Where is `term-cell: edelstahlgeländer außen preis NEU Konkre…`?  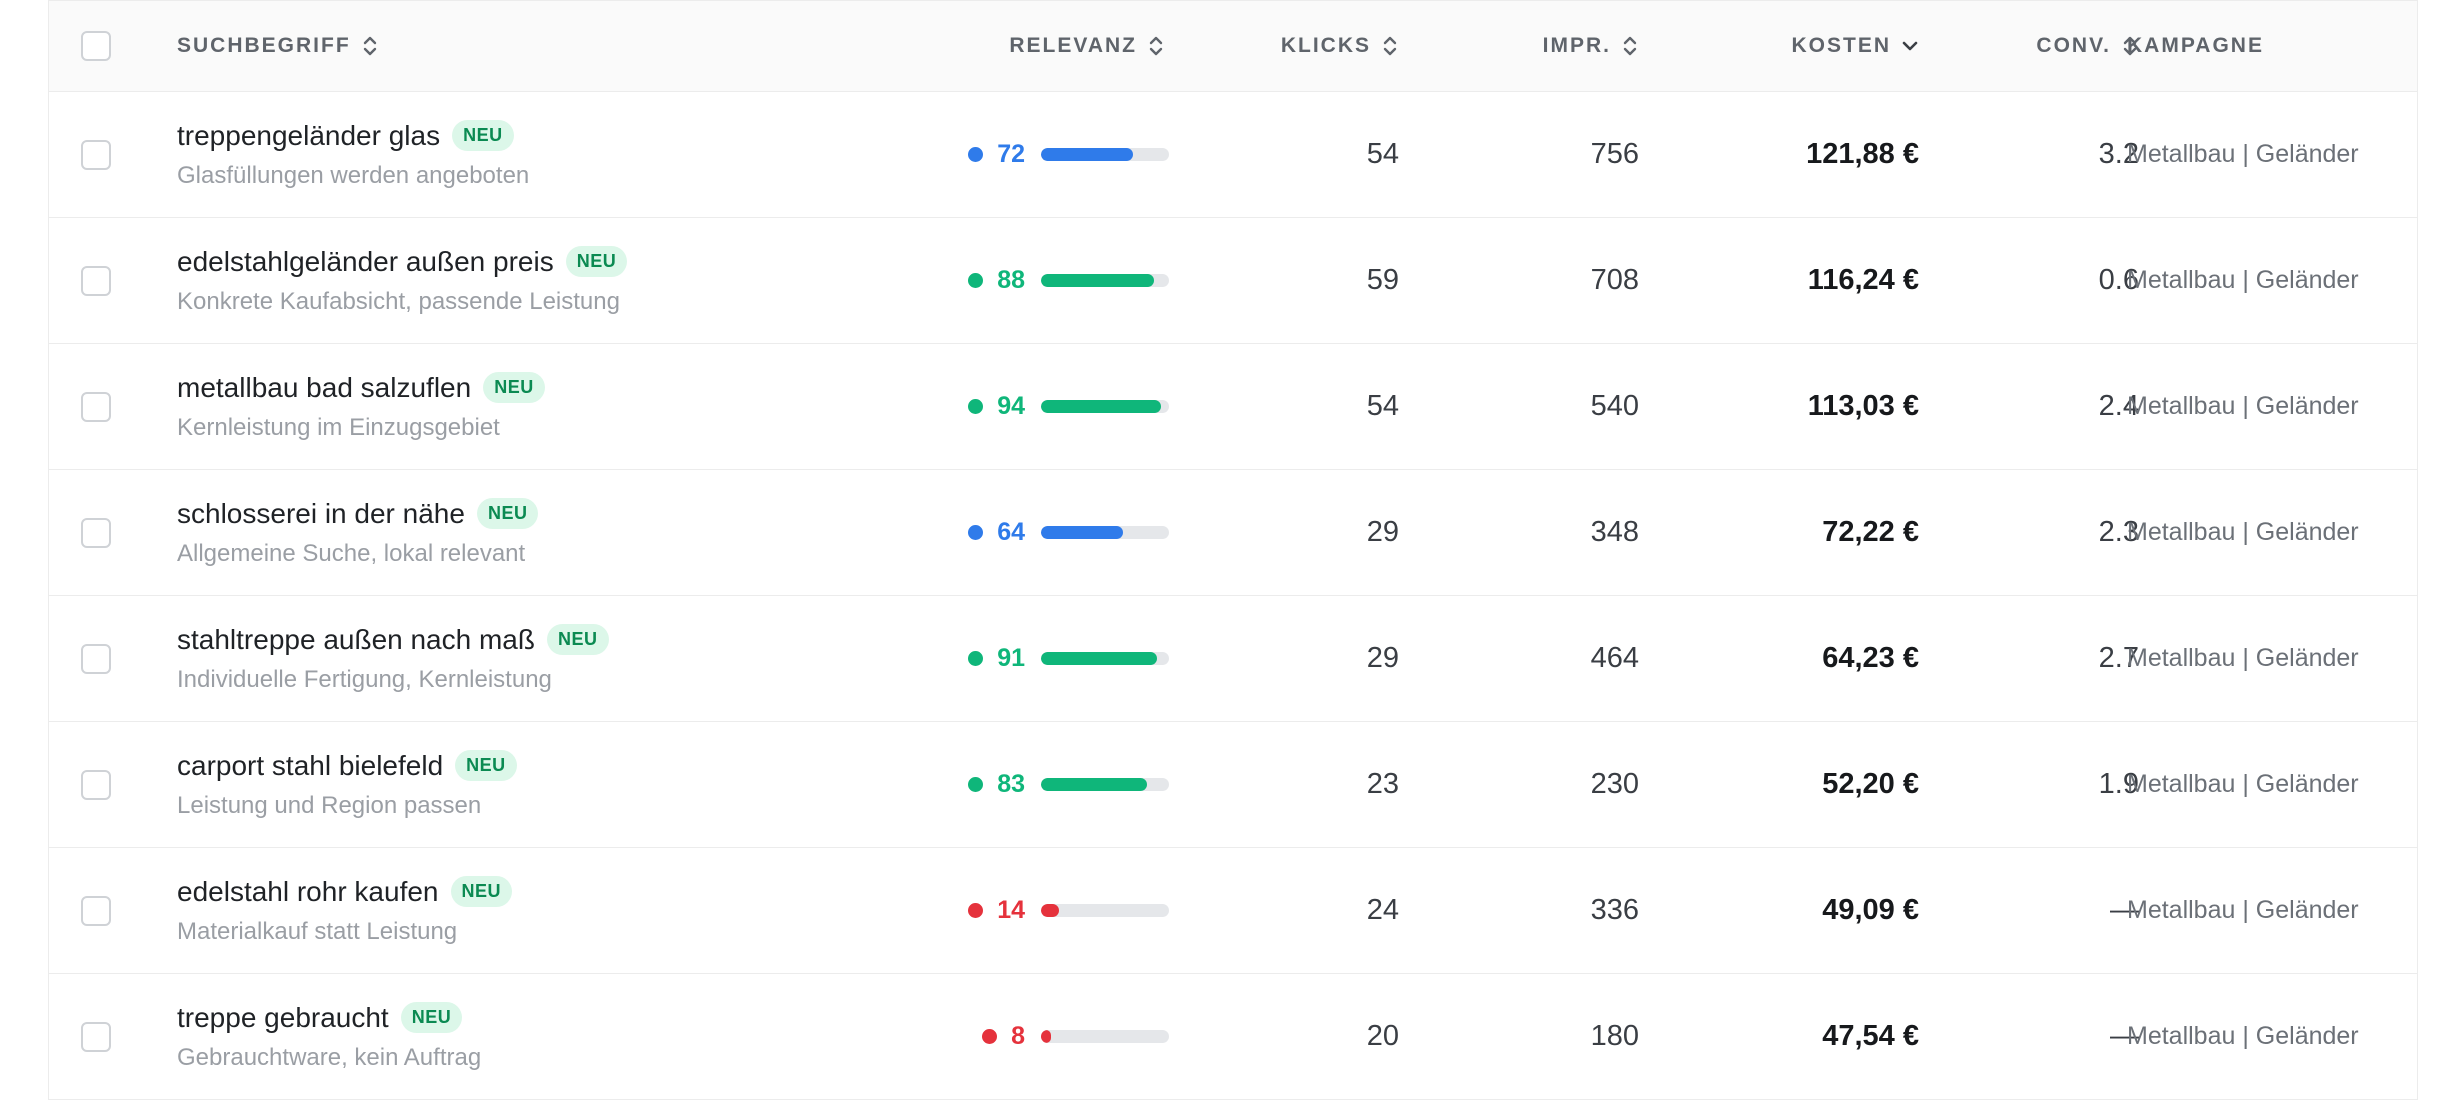
term-cell: edelstahlgeländer außen preis NEU Konkre… is located at coordinates (527, 280).